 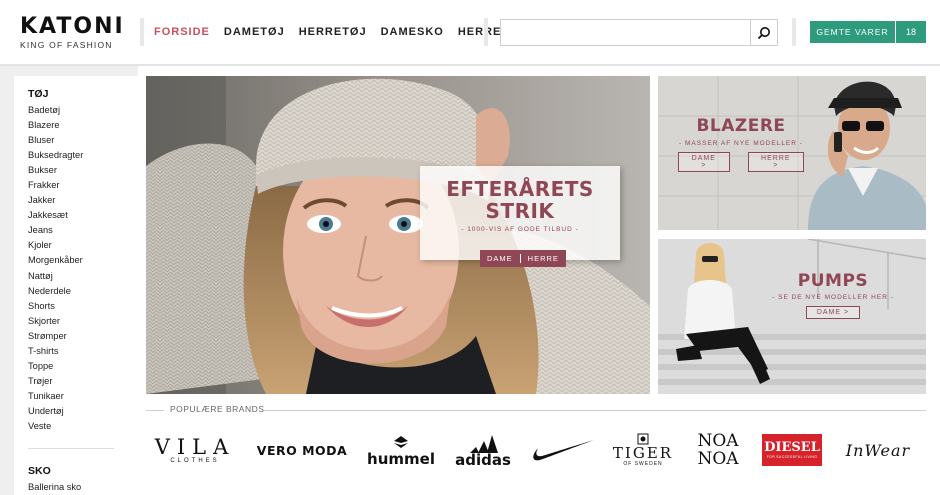 I want to click on brand-noa-noa-name: NOA NOA, so click(x=718, y=450).